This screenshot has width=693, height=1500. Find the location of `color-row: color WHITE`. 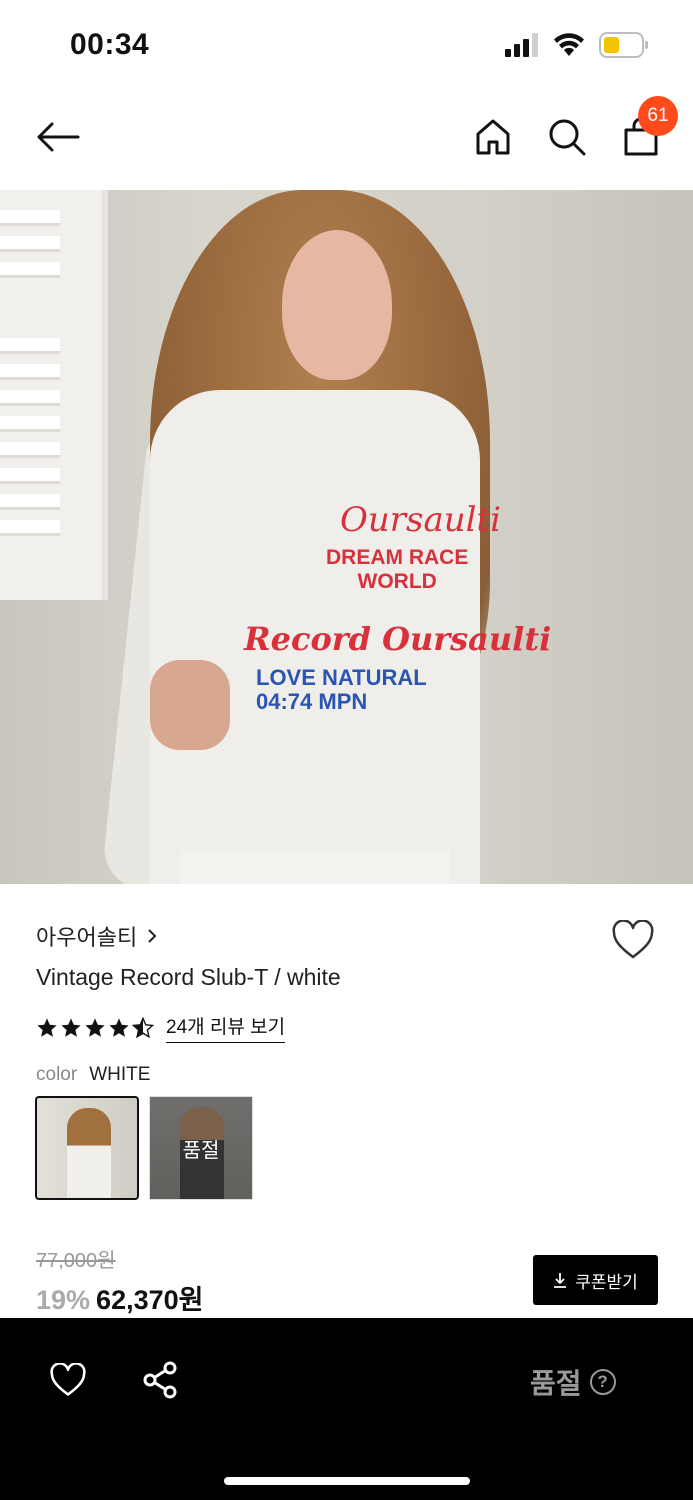

color-row: color WHITE is located at coordinates (93, 1075).